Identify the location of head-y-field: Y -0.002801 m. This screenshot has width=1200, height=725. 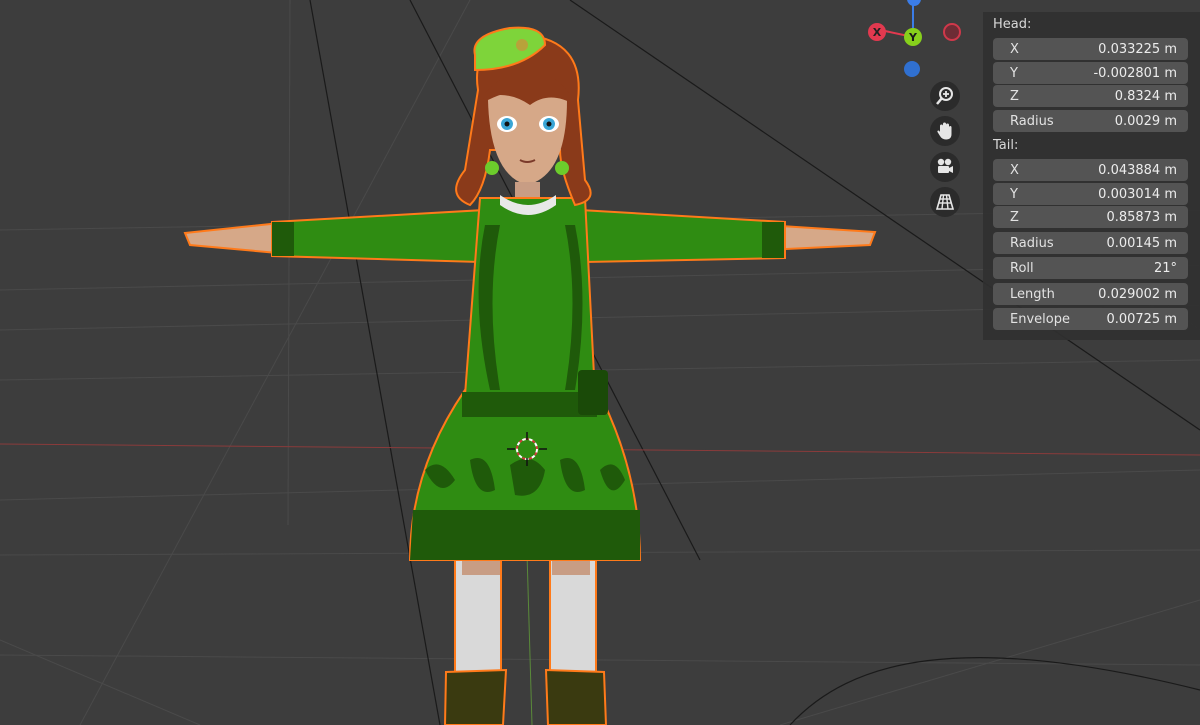
(1090, 73).